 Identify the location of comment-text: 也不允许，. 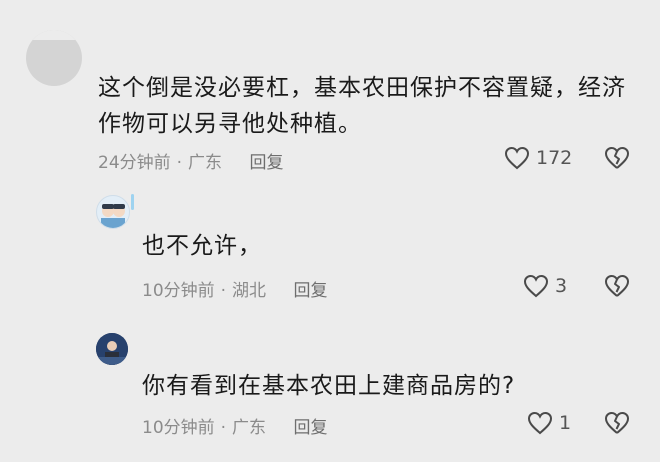
(202, 246).